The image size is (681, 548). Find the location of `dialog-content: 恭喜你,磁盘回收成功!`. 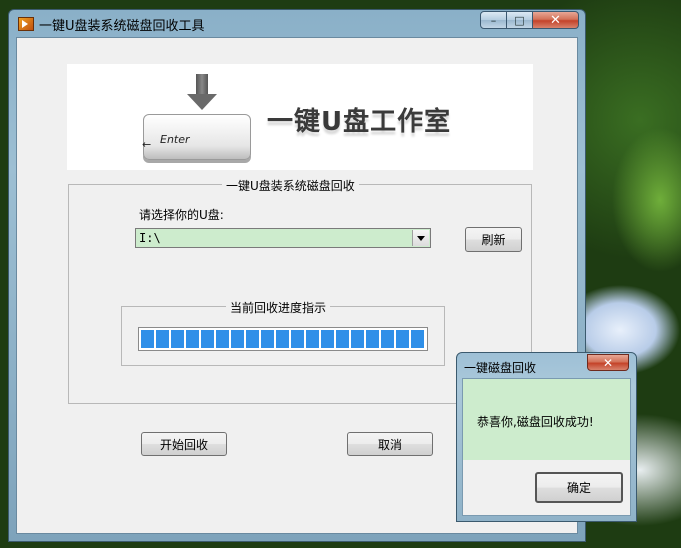

dialog-content: 恭喜你,磁盘回收成功! is located at coordinates (546, 419).